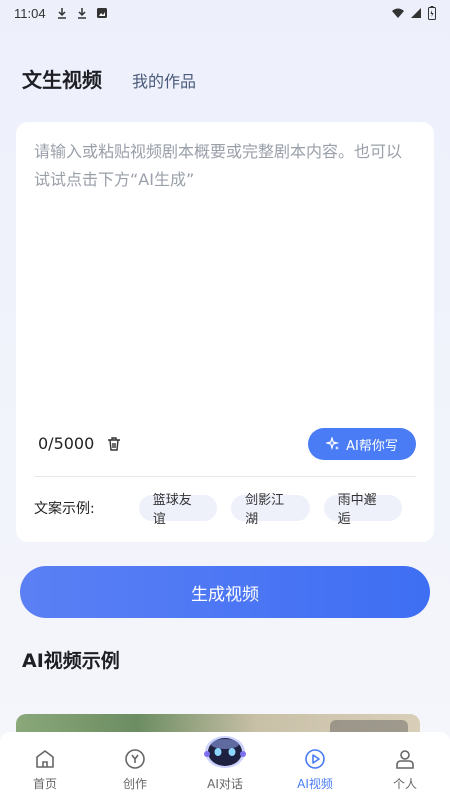  What do you see at coordinates (134, 784) in the screenshot?
I see `tab-create-label: 创作` at bounding box center [134, 784].